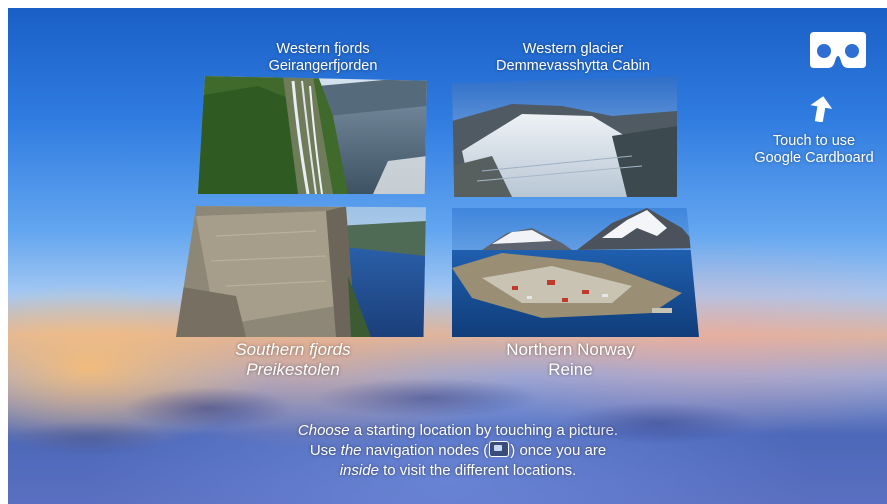 This screenshot has width=887, height=504. What do you see at coordinates (458, 470) in the screenshot?
I see `instructions-line-3: inside to visit the different locations.` at bounding box center [458, 470].